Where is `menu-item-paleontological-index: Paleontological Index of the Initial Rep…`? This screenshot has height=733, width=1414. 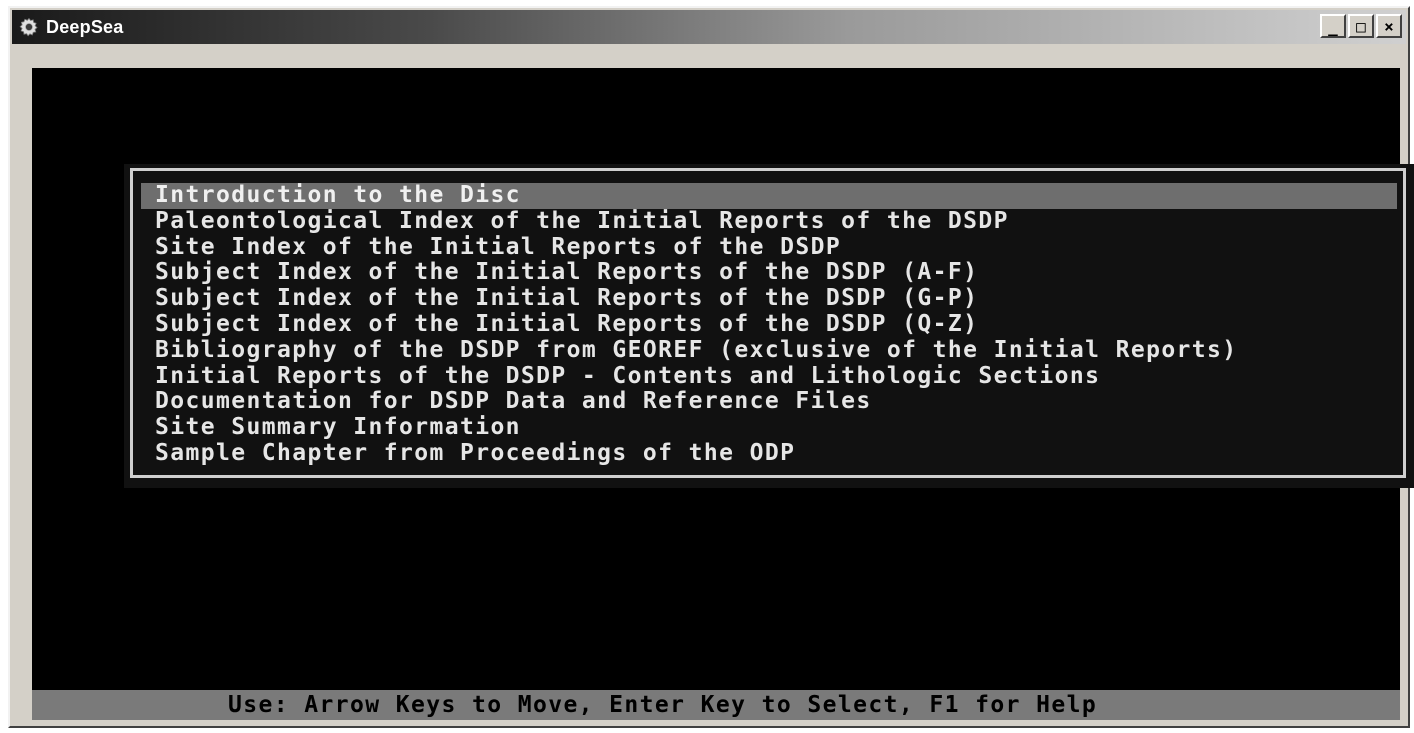 menu-item-paleontological-index: Paleontological Index of the Initial Rep… is located at coordinates (769, 221).